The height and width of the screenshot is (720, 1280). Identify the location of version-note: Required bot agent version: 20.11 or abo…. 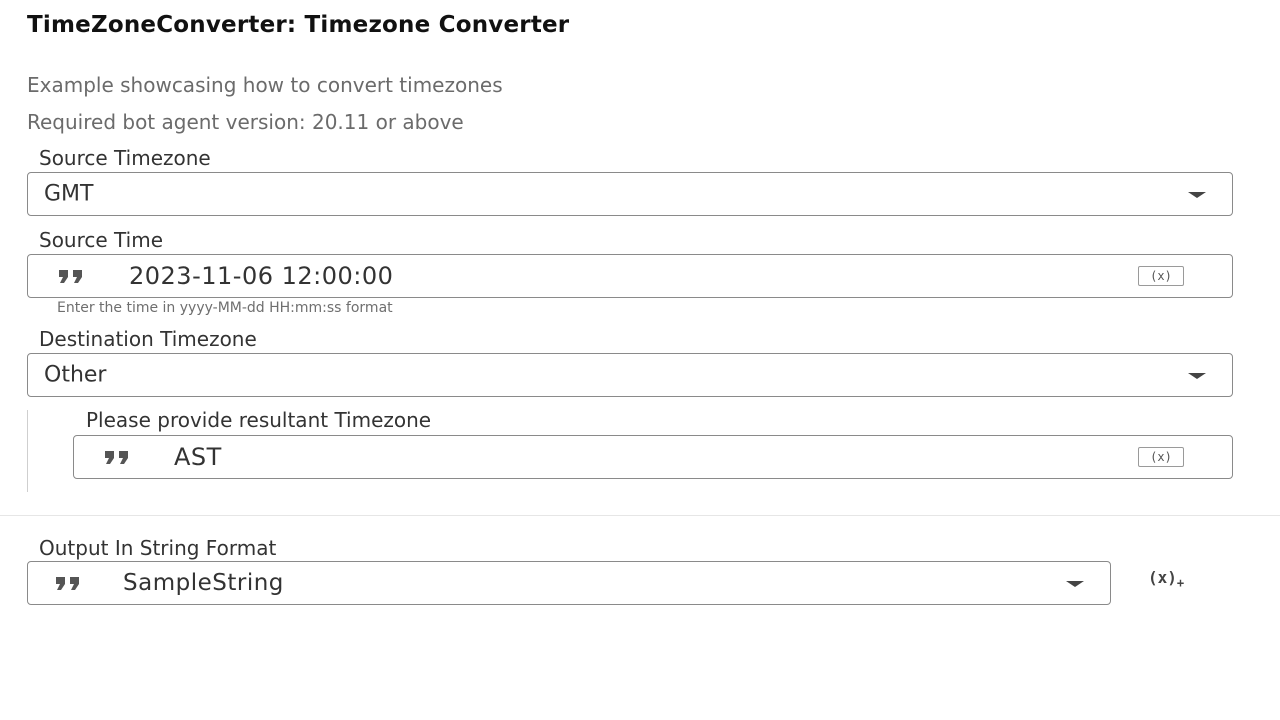
(245, 122).